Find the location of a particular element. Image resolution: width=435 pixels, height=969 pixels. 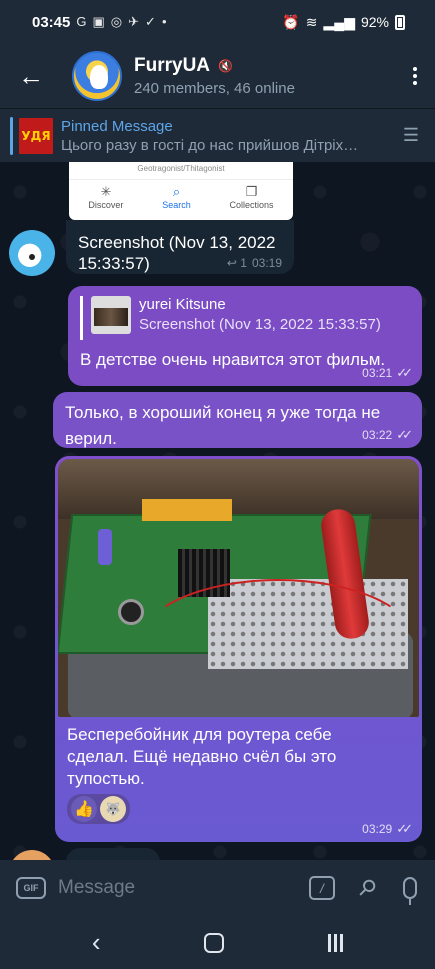

status-time: 03:45 is located at coordinates (51, 22).